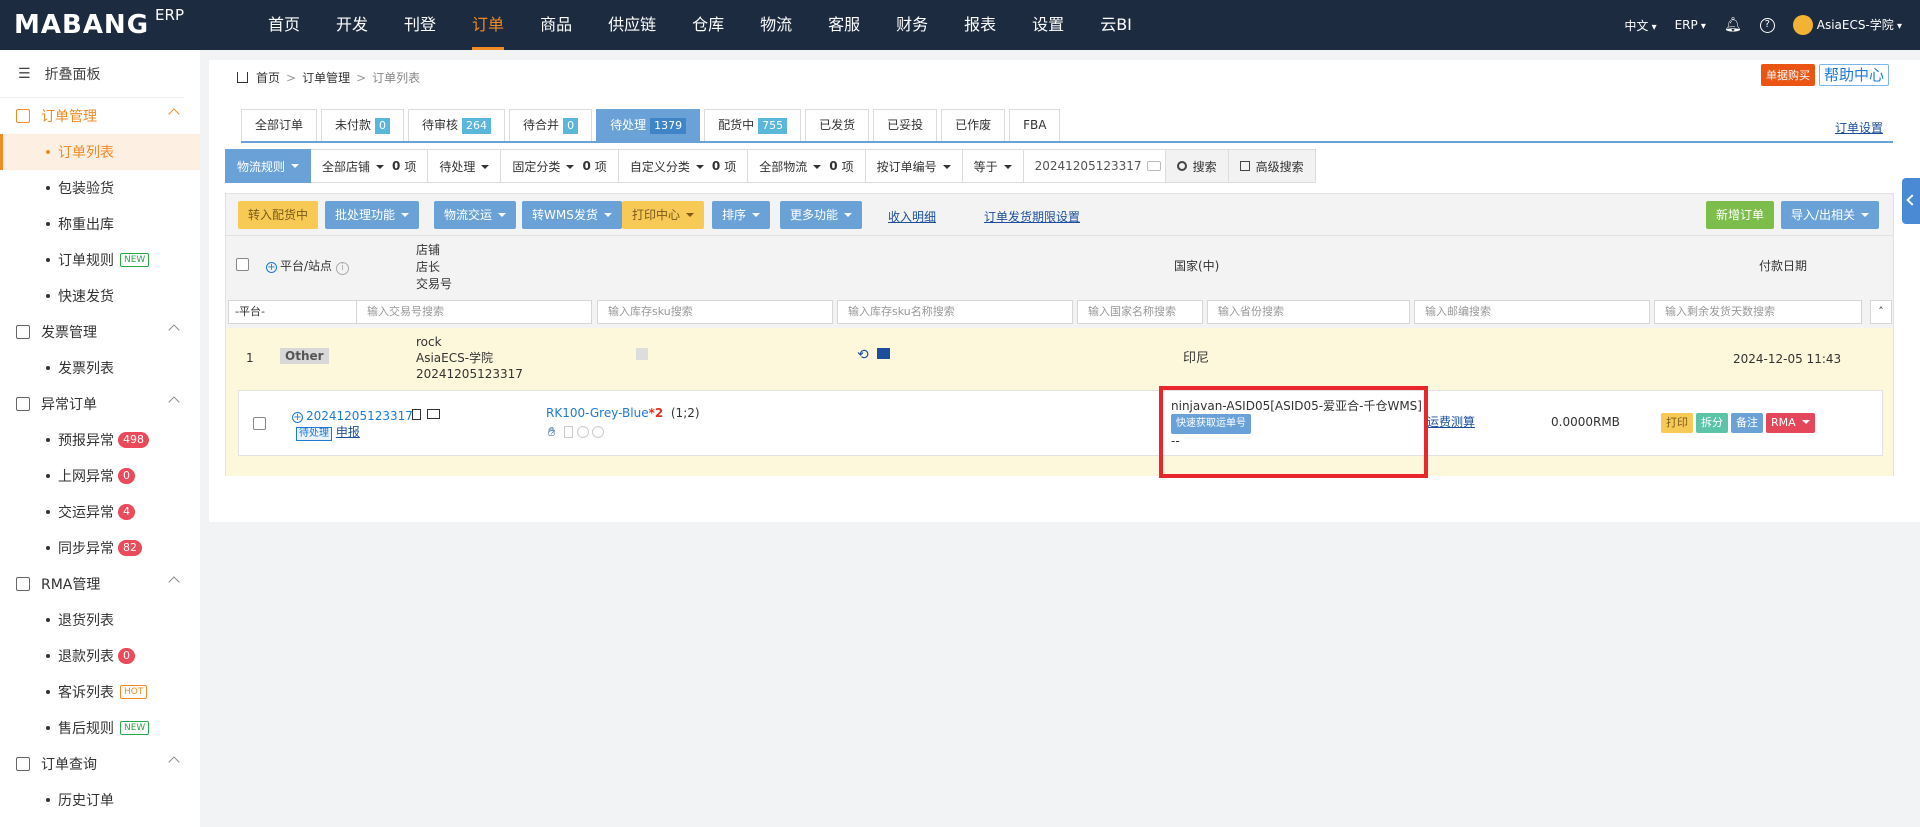 The width and height of the screenshot is (1920, 827). I want to click on erp-dropdown: ERP, so click(1690, 25).